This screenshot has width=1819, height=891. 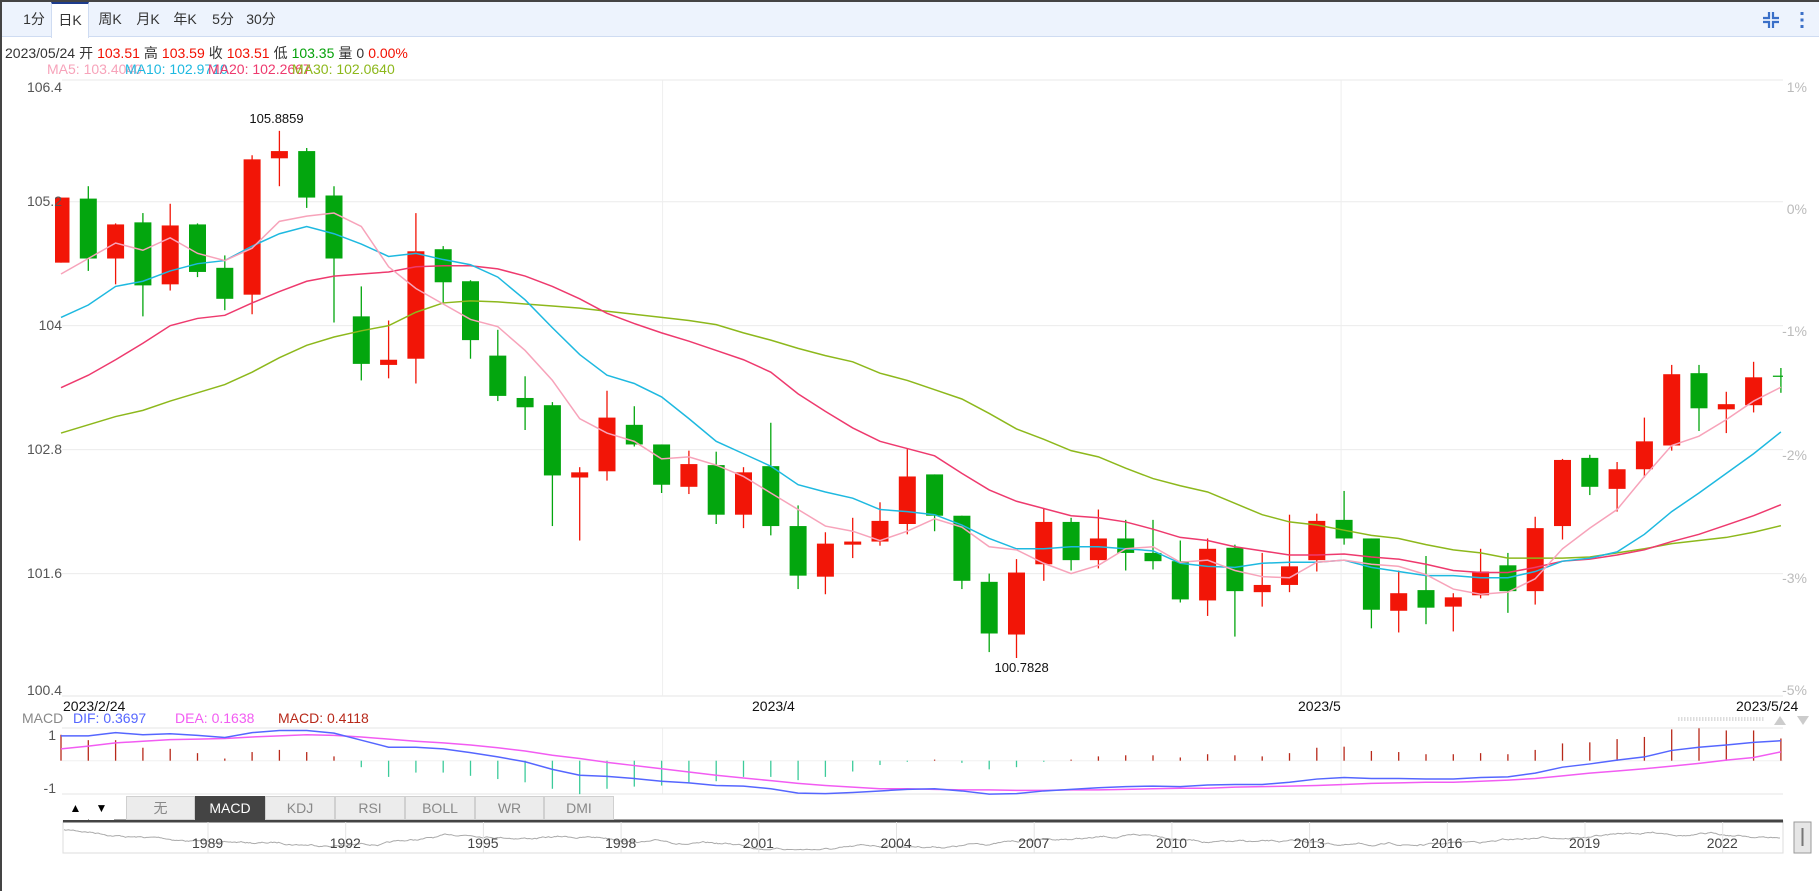 What do you see at coordinates (1034, 843) in the screenshot?
I see `navigator-year-label: 2007` at bounding box center [1034, 843].